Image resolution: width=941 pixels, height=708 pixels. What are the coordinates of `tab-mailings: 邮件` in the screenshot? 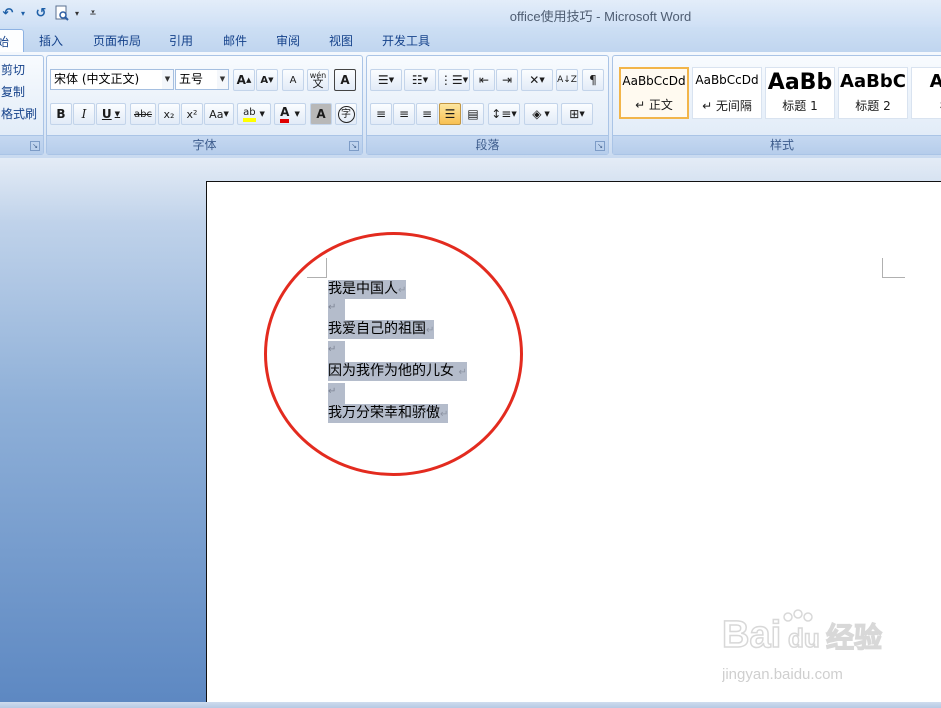 It's located at (235, 40).